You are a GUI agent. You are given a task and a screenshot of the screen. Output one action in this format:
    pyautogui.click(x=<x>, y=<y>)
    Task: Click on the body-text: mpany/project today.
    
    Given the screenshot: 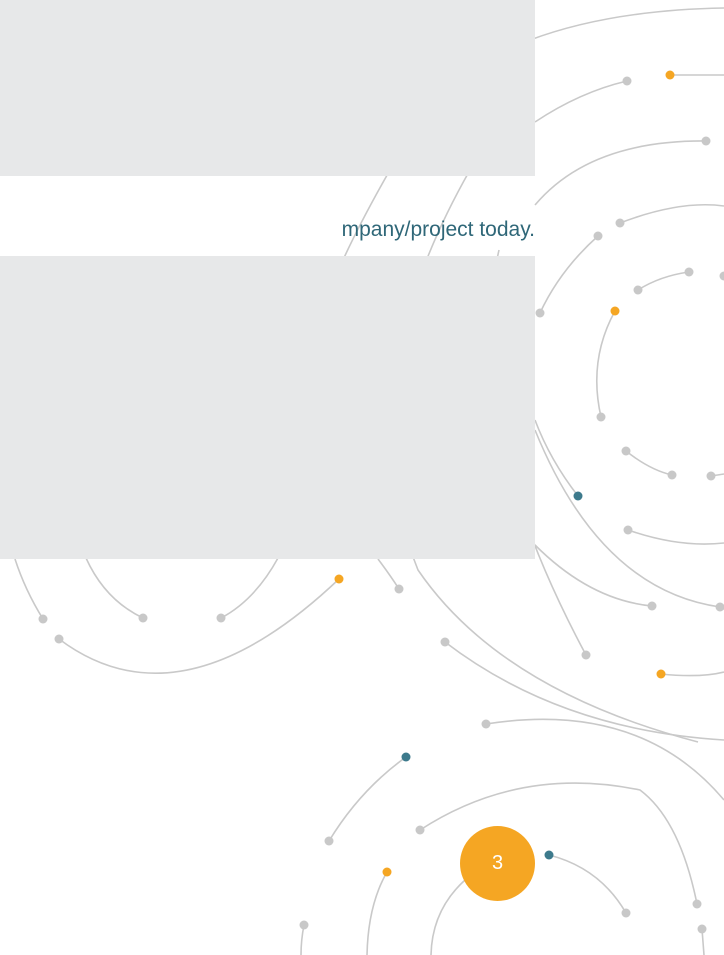 What is the action you would take?
    pyautogui.click(x=438, y=229)
    